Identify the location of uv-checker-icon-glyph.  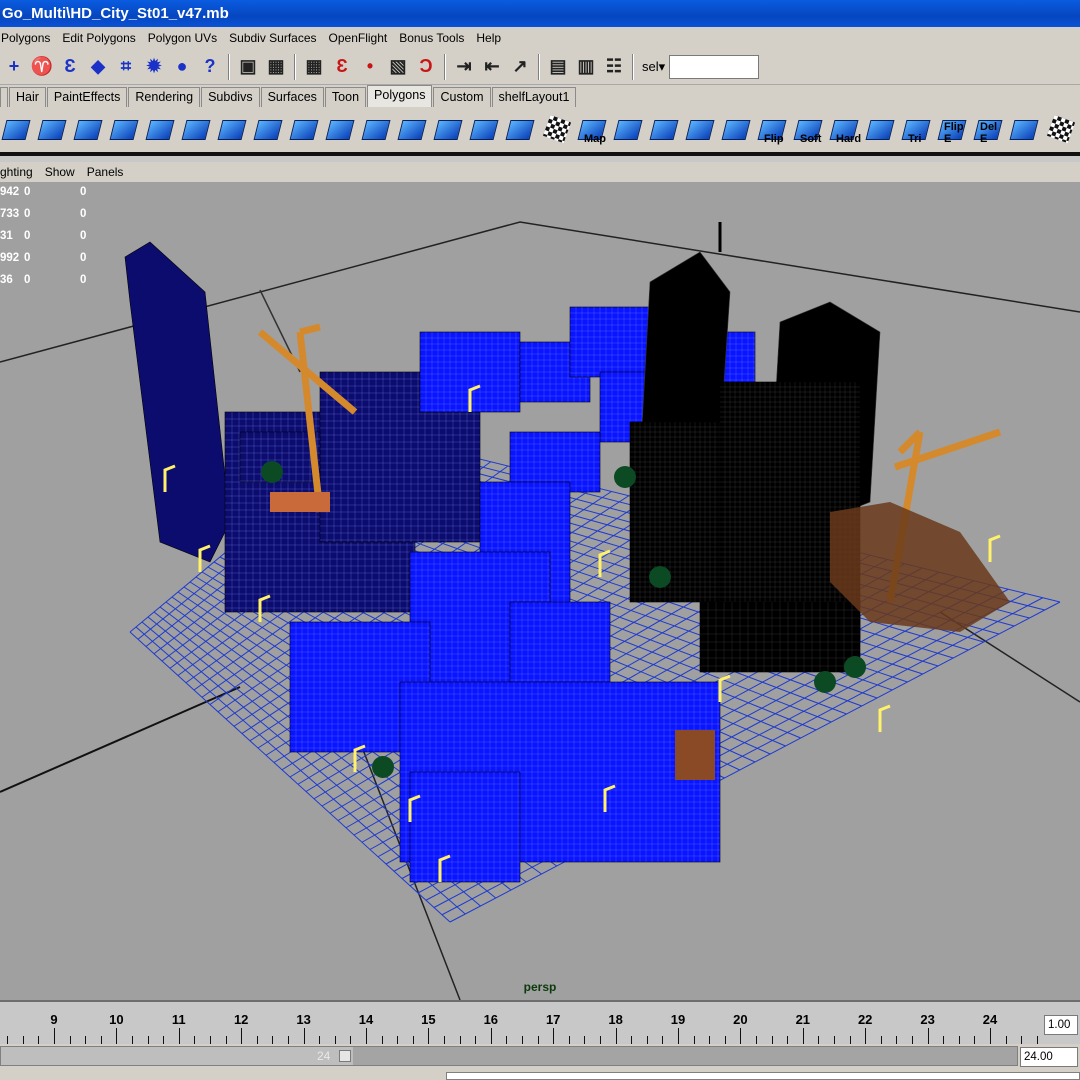
(557, 128).